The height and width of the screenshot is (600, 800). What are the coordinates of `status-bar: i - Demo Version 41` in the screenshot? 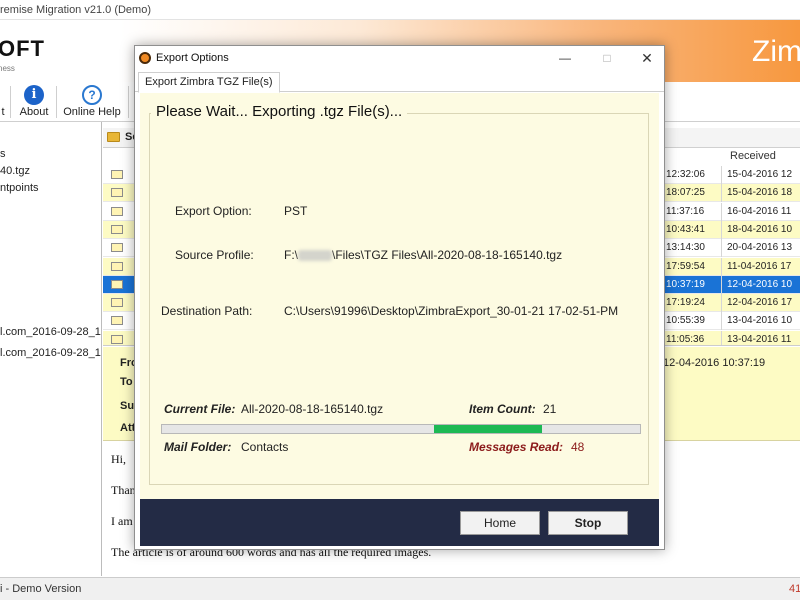 It's located at (400, 588).